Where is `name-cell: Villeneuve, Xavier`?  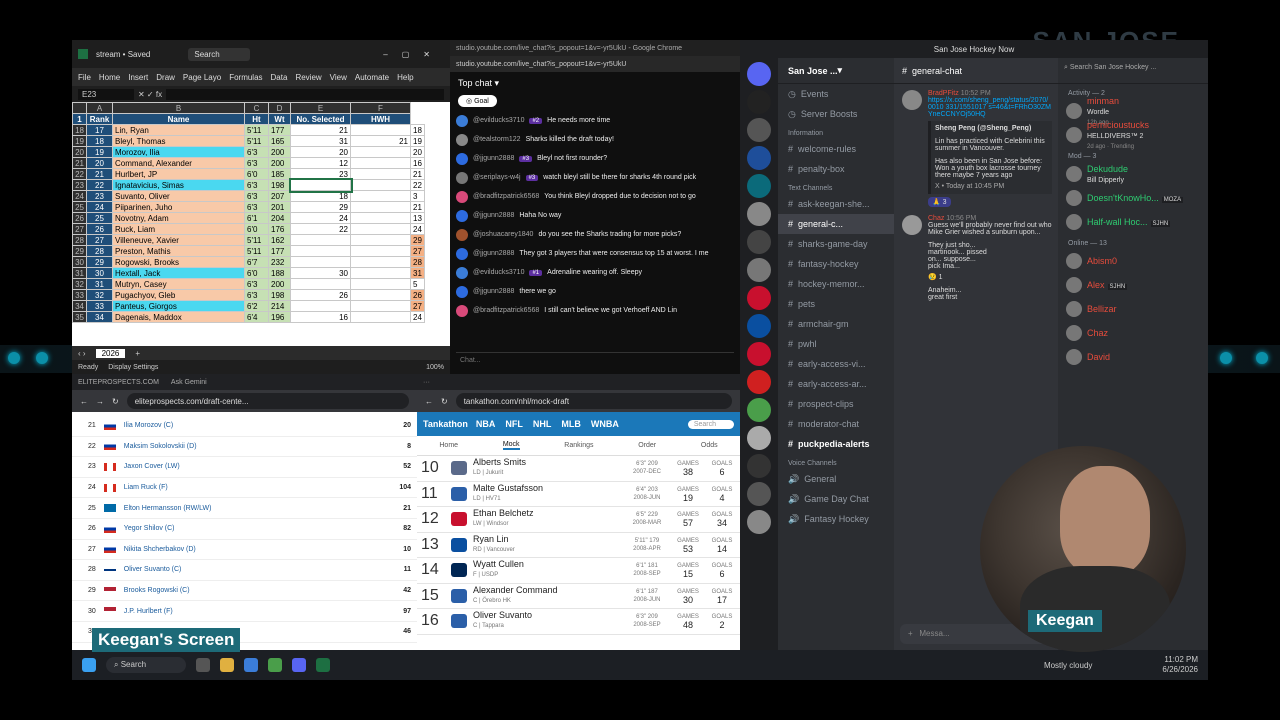
name-cell: Villeneuve, Xavier is located at coordinates (178, 240).